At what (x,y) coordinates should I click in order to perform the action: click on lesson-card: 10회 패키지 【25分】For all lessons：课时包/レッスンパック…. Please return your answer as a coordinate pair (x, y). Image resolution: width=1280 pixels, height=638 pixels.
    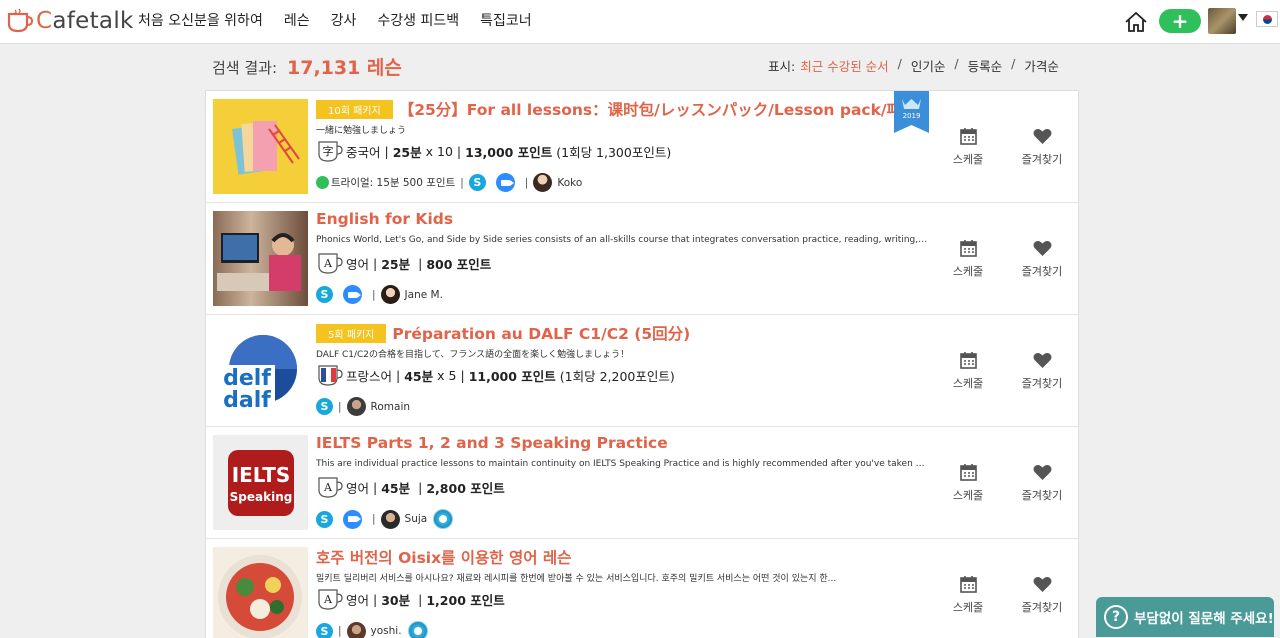
    Looking at the image, I should click on (642, 147).